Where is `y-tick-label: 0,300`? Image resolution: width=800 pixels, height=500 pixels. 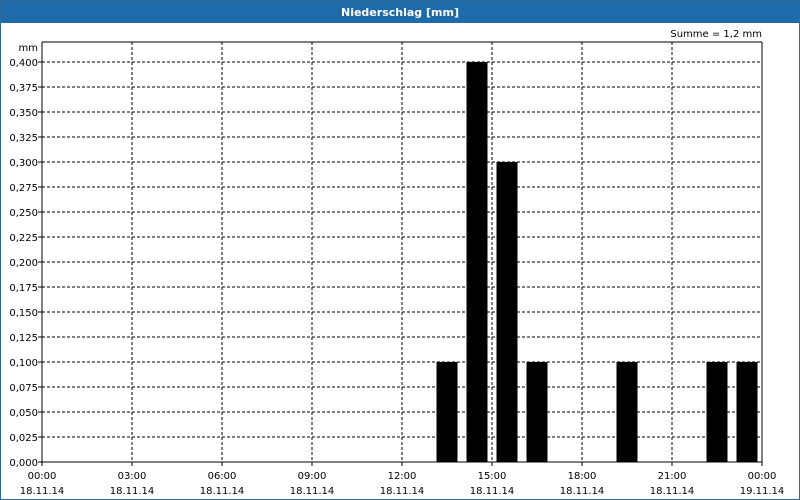 y-tick-label: 0,300 is located at coordinates (23, 163).